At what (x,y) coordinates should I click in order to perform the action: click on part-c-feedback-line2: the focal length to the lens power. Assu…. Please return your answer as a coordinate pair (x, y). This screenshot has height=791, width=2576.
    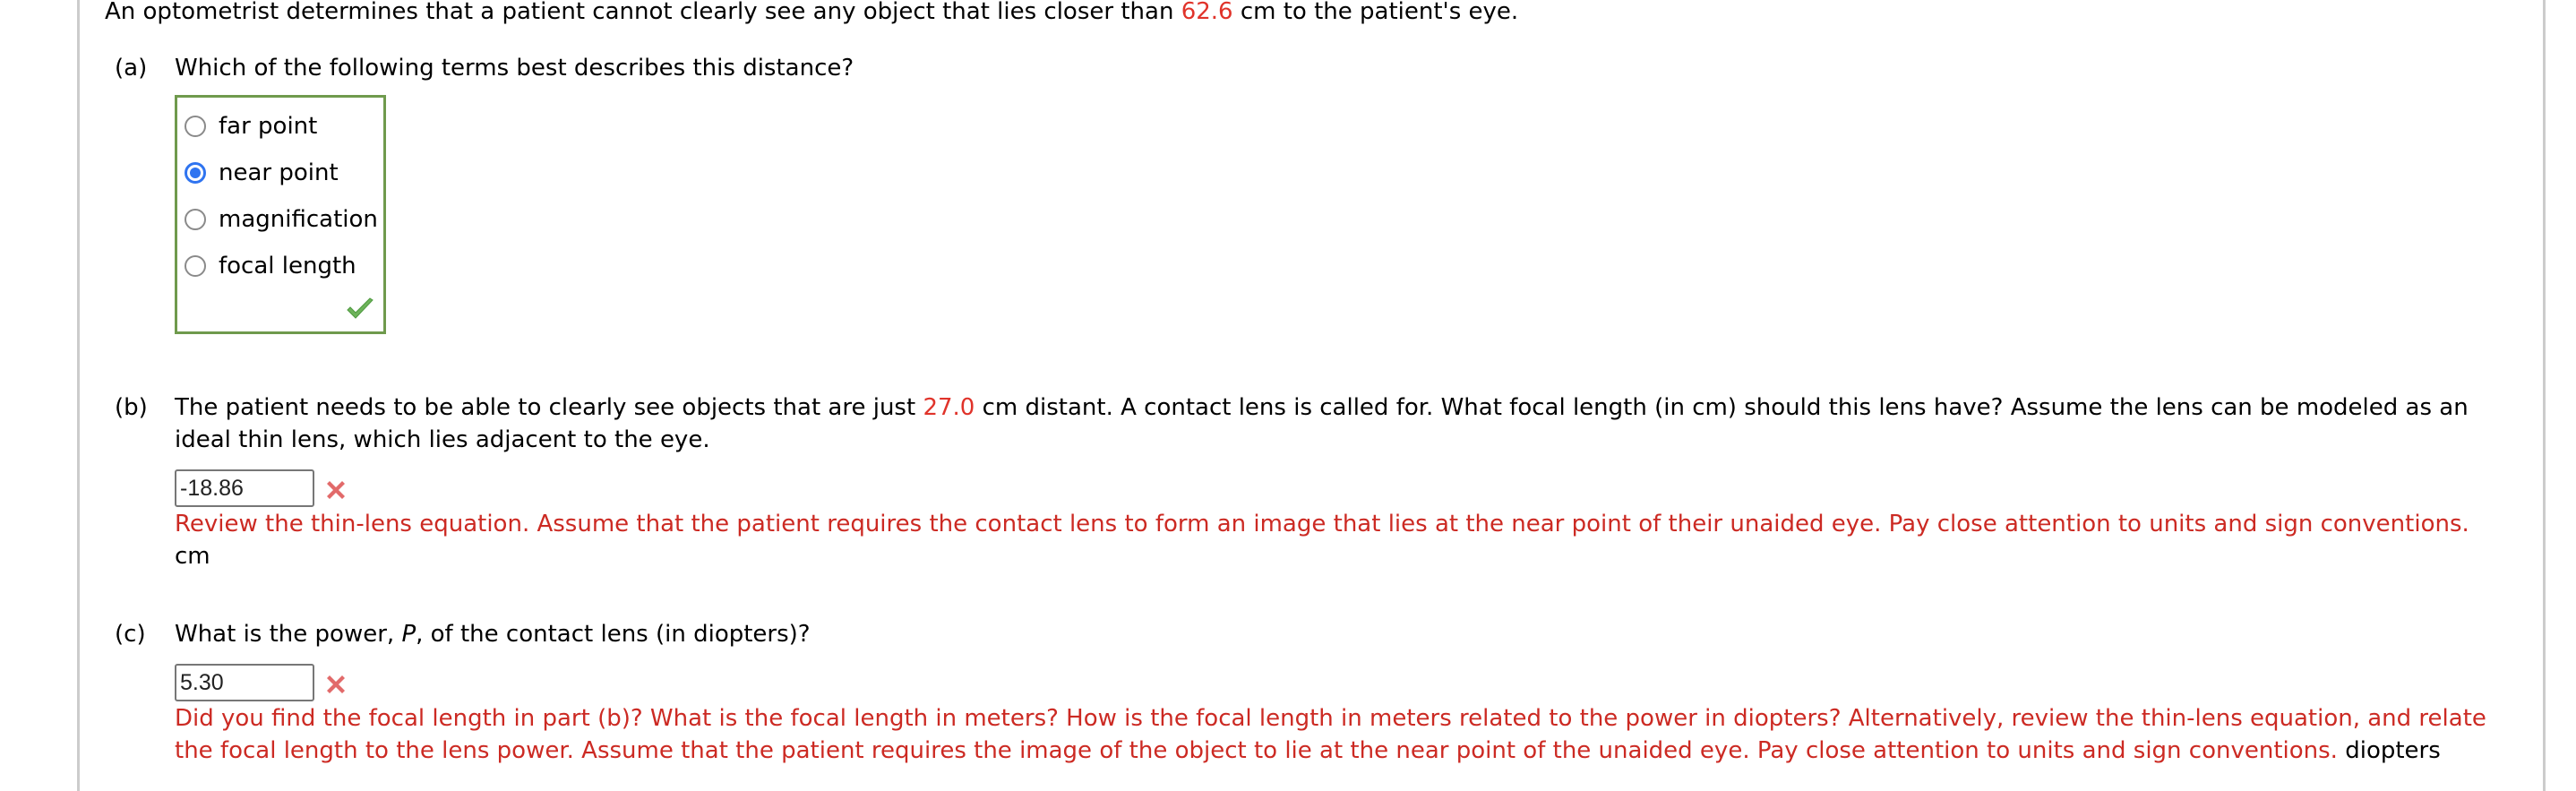
    Looking at the image, I should click on (1308, 751).